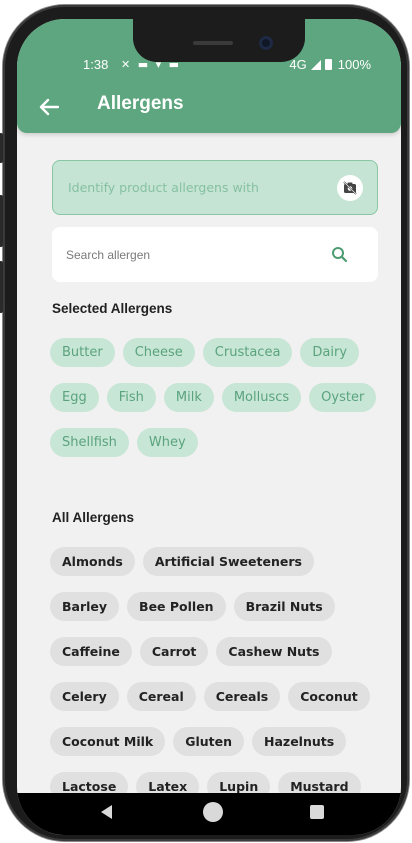 This screenshot has width=412, height=843. I want to click on all-allergens-title: All Allergens, so click(93, 517).